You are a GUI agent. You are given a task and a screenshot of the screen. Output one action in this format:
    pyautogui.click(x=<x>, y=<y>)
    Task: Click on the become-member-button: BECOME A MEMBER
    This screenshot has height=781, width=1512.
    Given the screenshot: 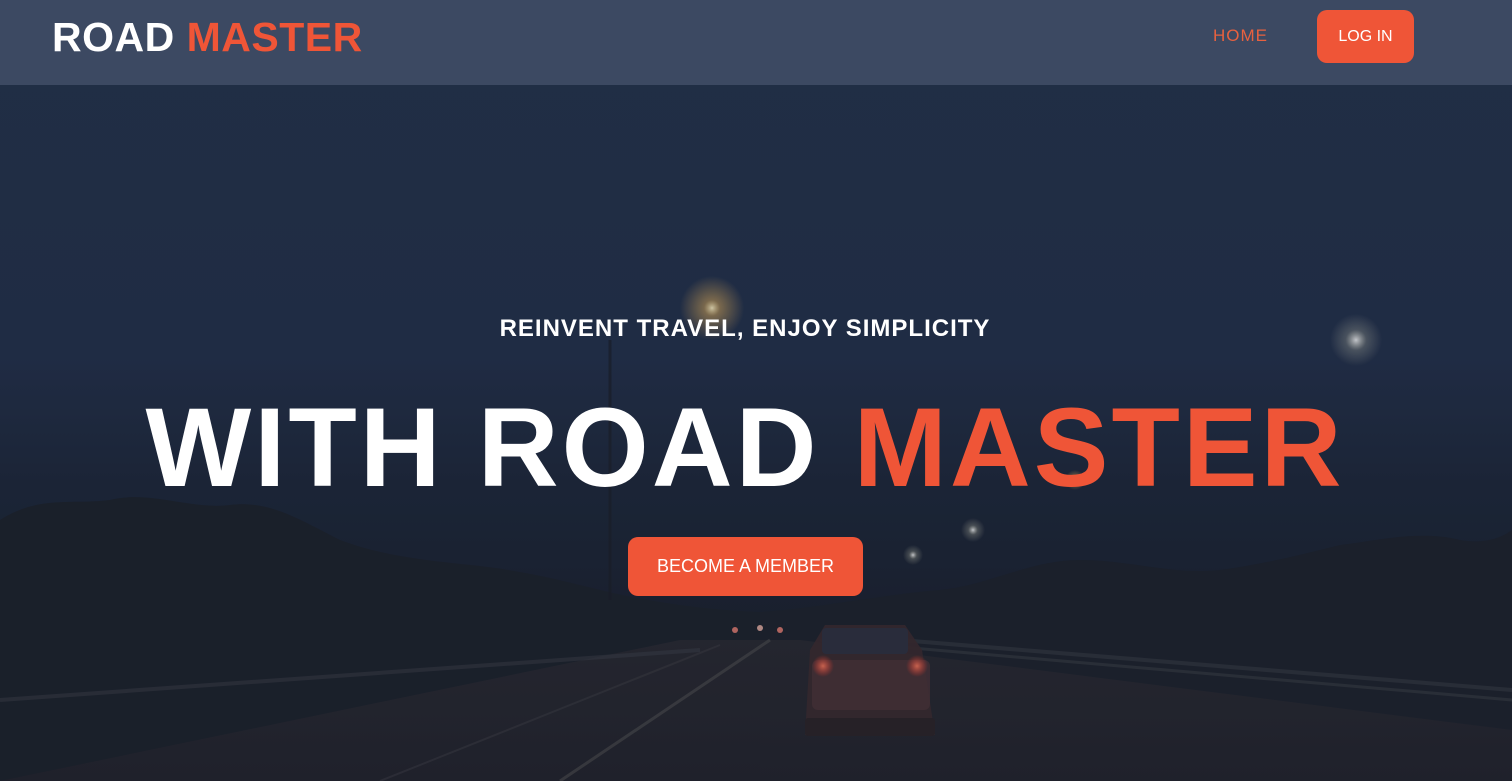 What is the action you would take?
    pyautogui.click(x=745, y=566)
    